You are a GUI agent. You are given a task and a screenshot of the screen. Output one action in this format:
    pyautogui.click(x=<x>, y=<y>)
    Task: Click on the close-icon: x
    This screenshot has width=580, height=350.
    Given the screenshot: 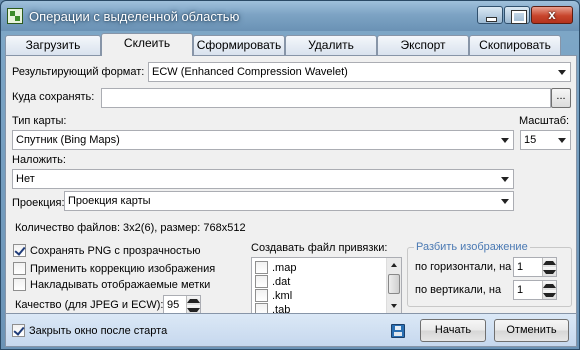 What is the action you would take?
    pyautogui.click(x=552, y=14)
    